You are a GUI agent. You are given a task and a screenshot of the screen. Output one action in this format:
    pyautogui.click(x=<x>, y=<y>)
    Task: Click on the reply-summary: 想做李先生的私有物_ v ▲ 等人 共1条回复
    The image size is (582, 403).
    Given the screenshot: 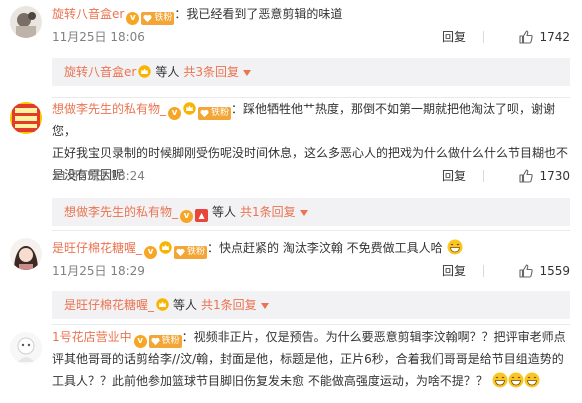 What is the action you would take?
    pyautogui.click(x=311, y=212)
    